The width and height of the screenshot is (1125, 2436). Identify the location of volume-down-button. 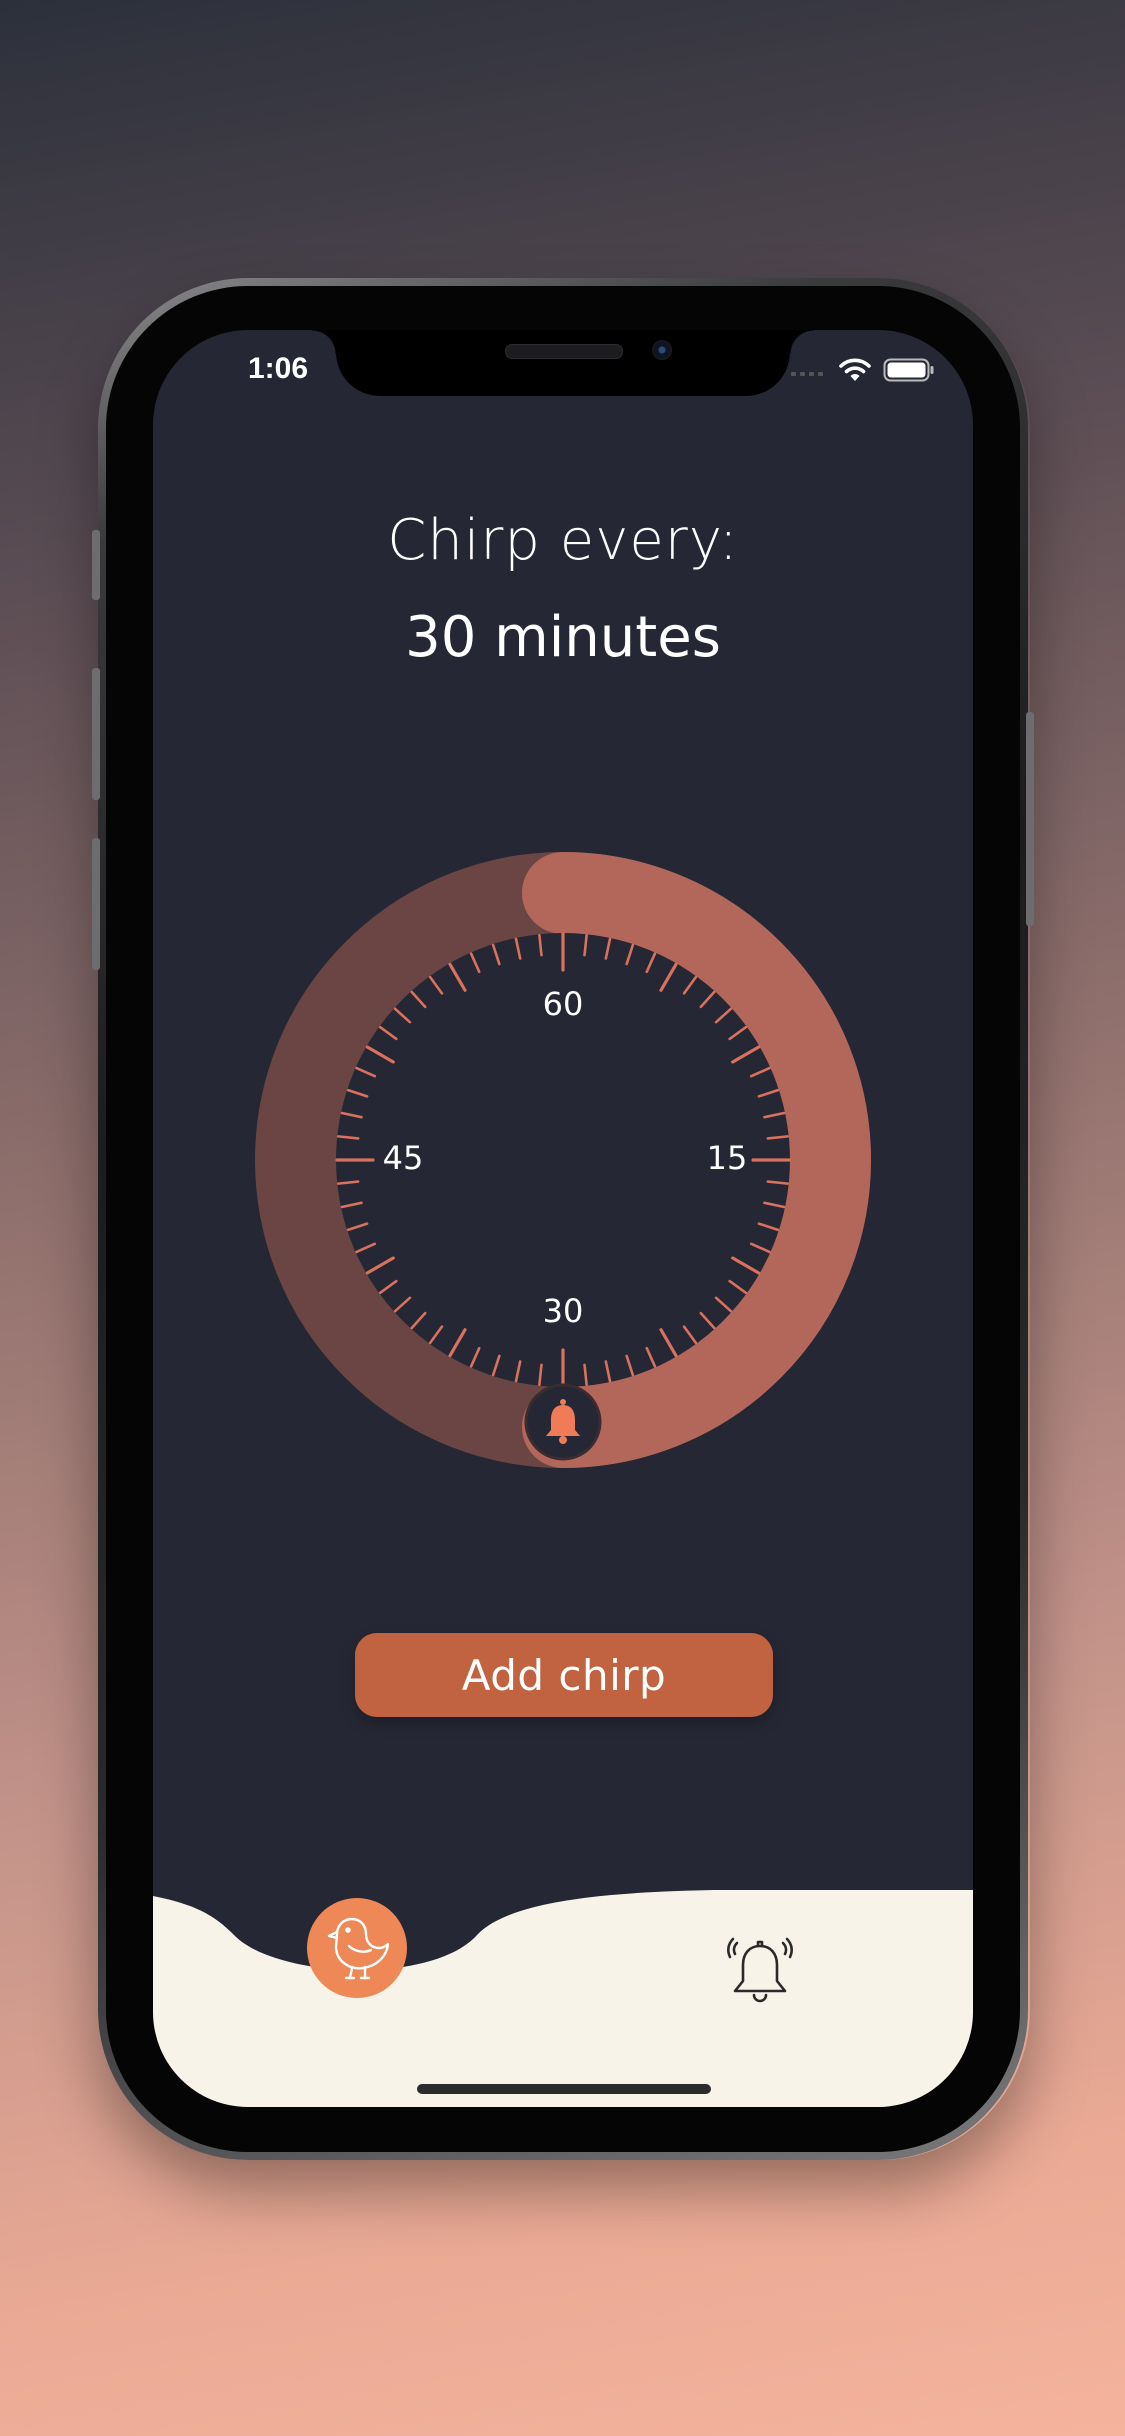
(96, 904).